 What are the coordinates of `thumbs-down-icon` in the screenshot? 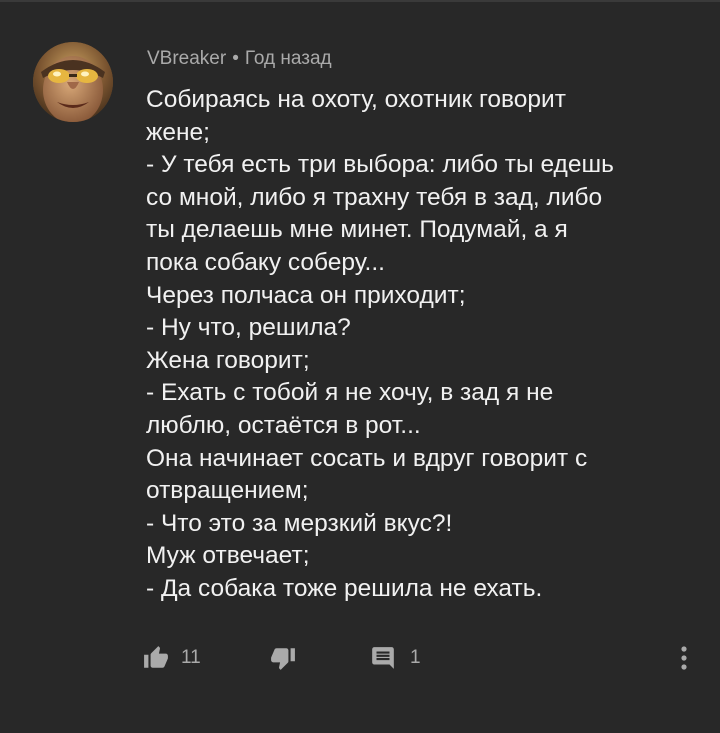 It's located at (283, 658).